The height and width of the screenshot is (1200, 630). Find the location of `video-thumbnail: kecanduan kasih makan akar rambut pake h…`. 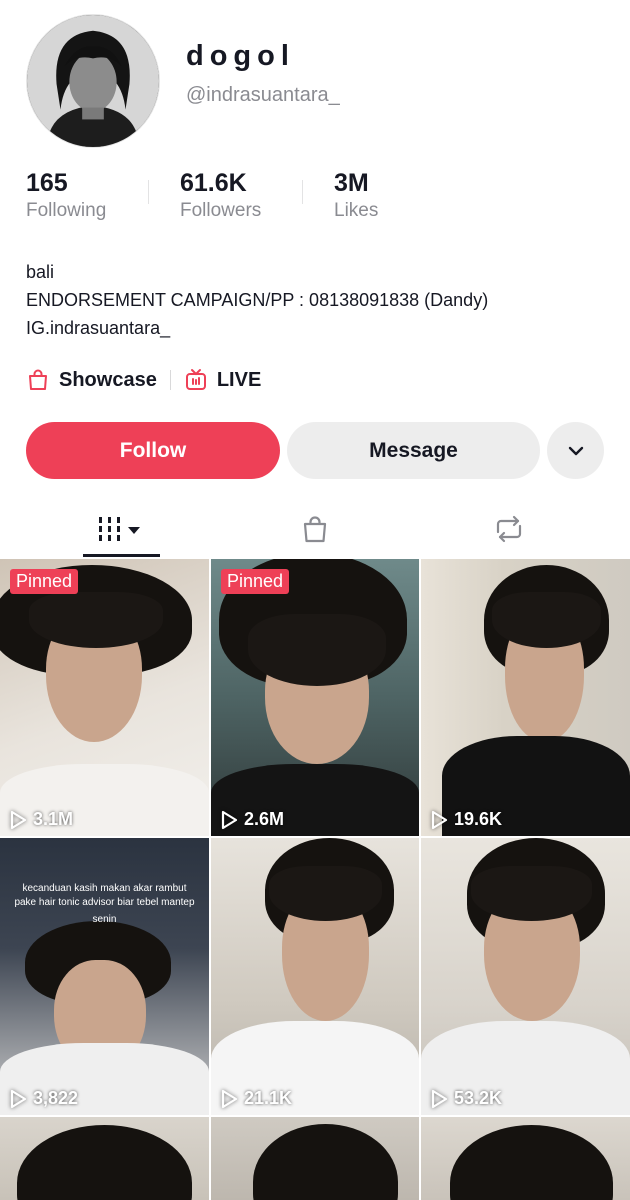

video-thumbnail: kecanduan kasih makan akar rambut pake h… is located at coordinates (104, 976).